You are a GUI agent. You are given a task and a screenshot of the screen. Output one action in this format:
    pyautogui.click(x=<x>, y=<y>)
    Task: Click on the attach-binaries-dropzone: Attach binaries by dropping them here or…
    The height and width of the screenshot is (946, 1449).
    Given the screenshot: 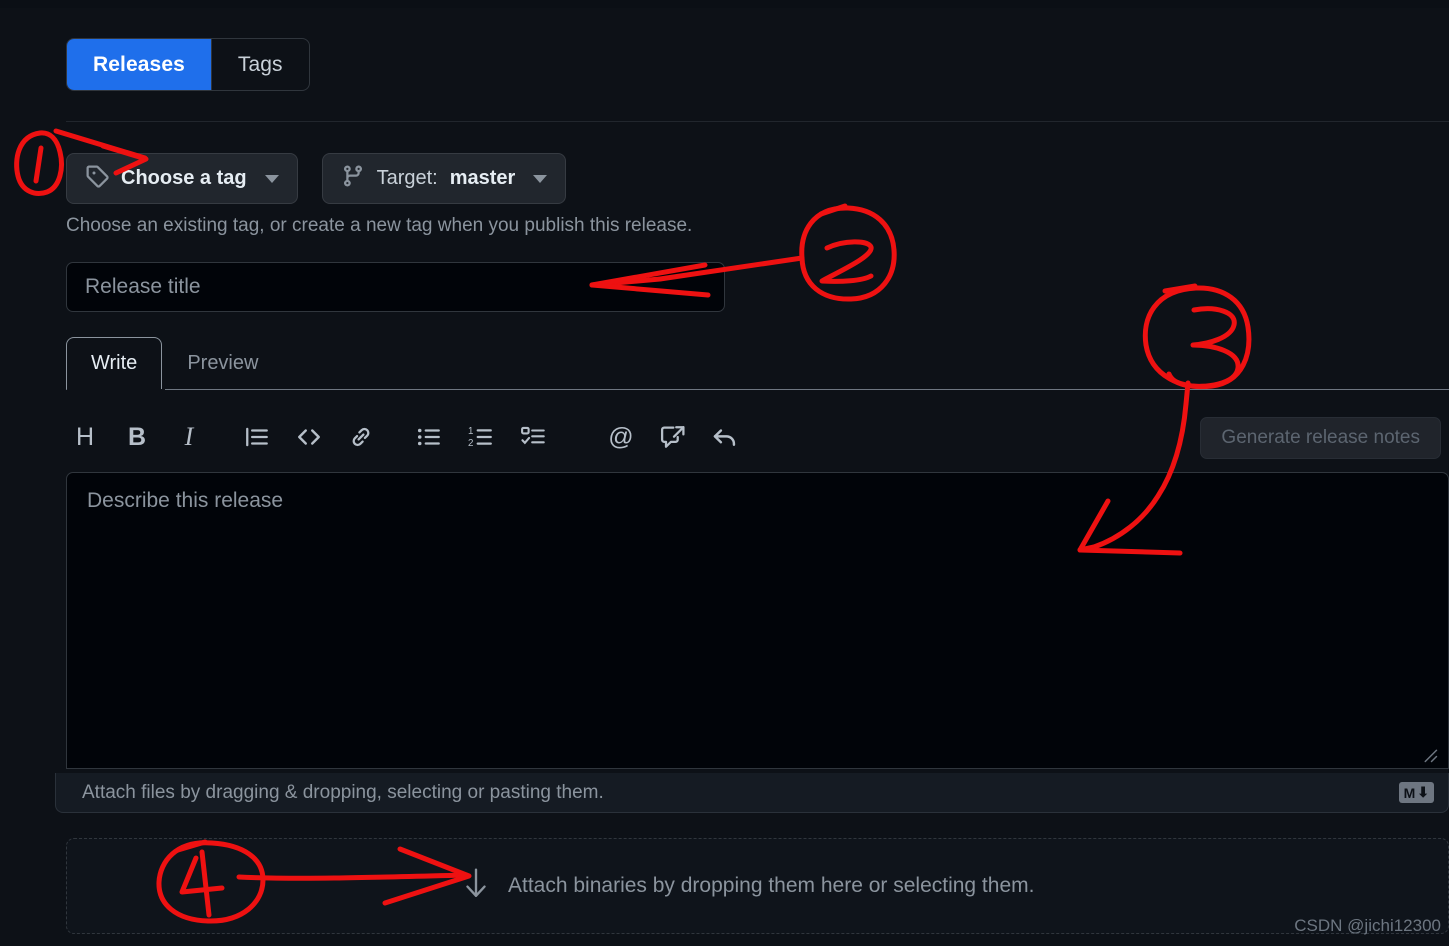 What is the action you would take?
    pyautogui.click(x=757, y=886)
    